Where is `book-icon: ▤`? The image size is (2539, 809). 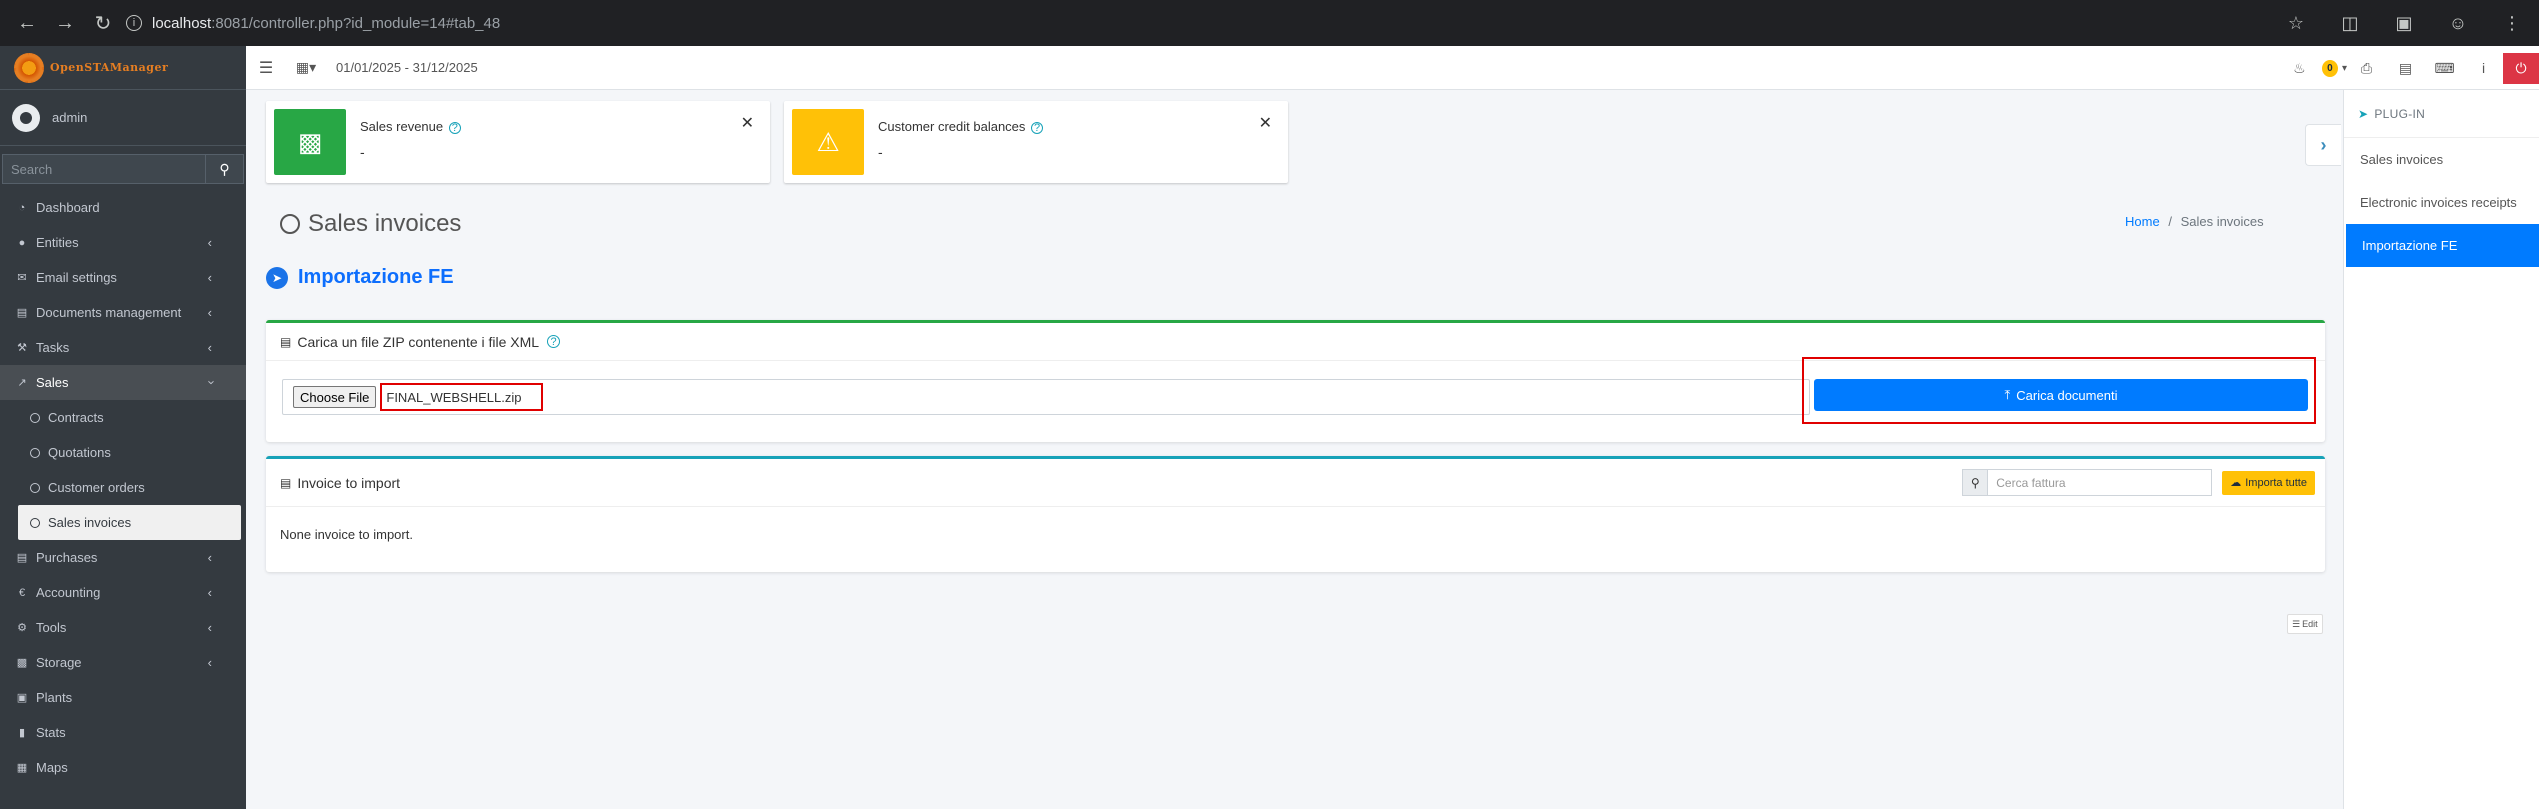
book-icon: ▤ is located at coordinates (2405, 68).